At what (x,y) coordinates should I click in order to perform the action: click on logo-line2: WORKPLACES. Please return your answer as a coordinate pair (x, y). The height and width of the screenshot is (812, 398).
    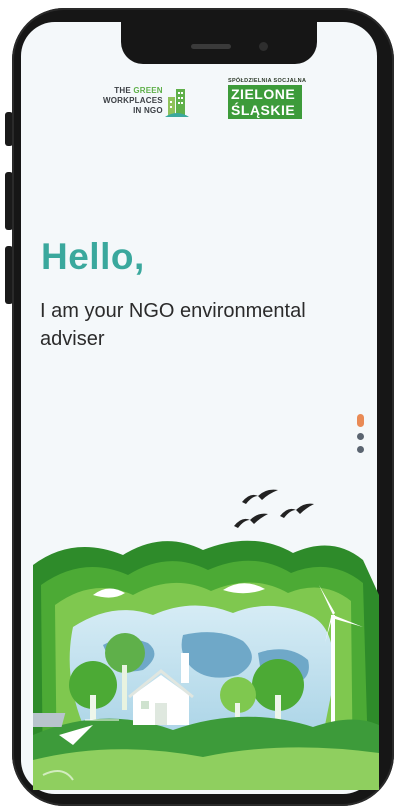
    Looking at the image, I should click on (133, 100).